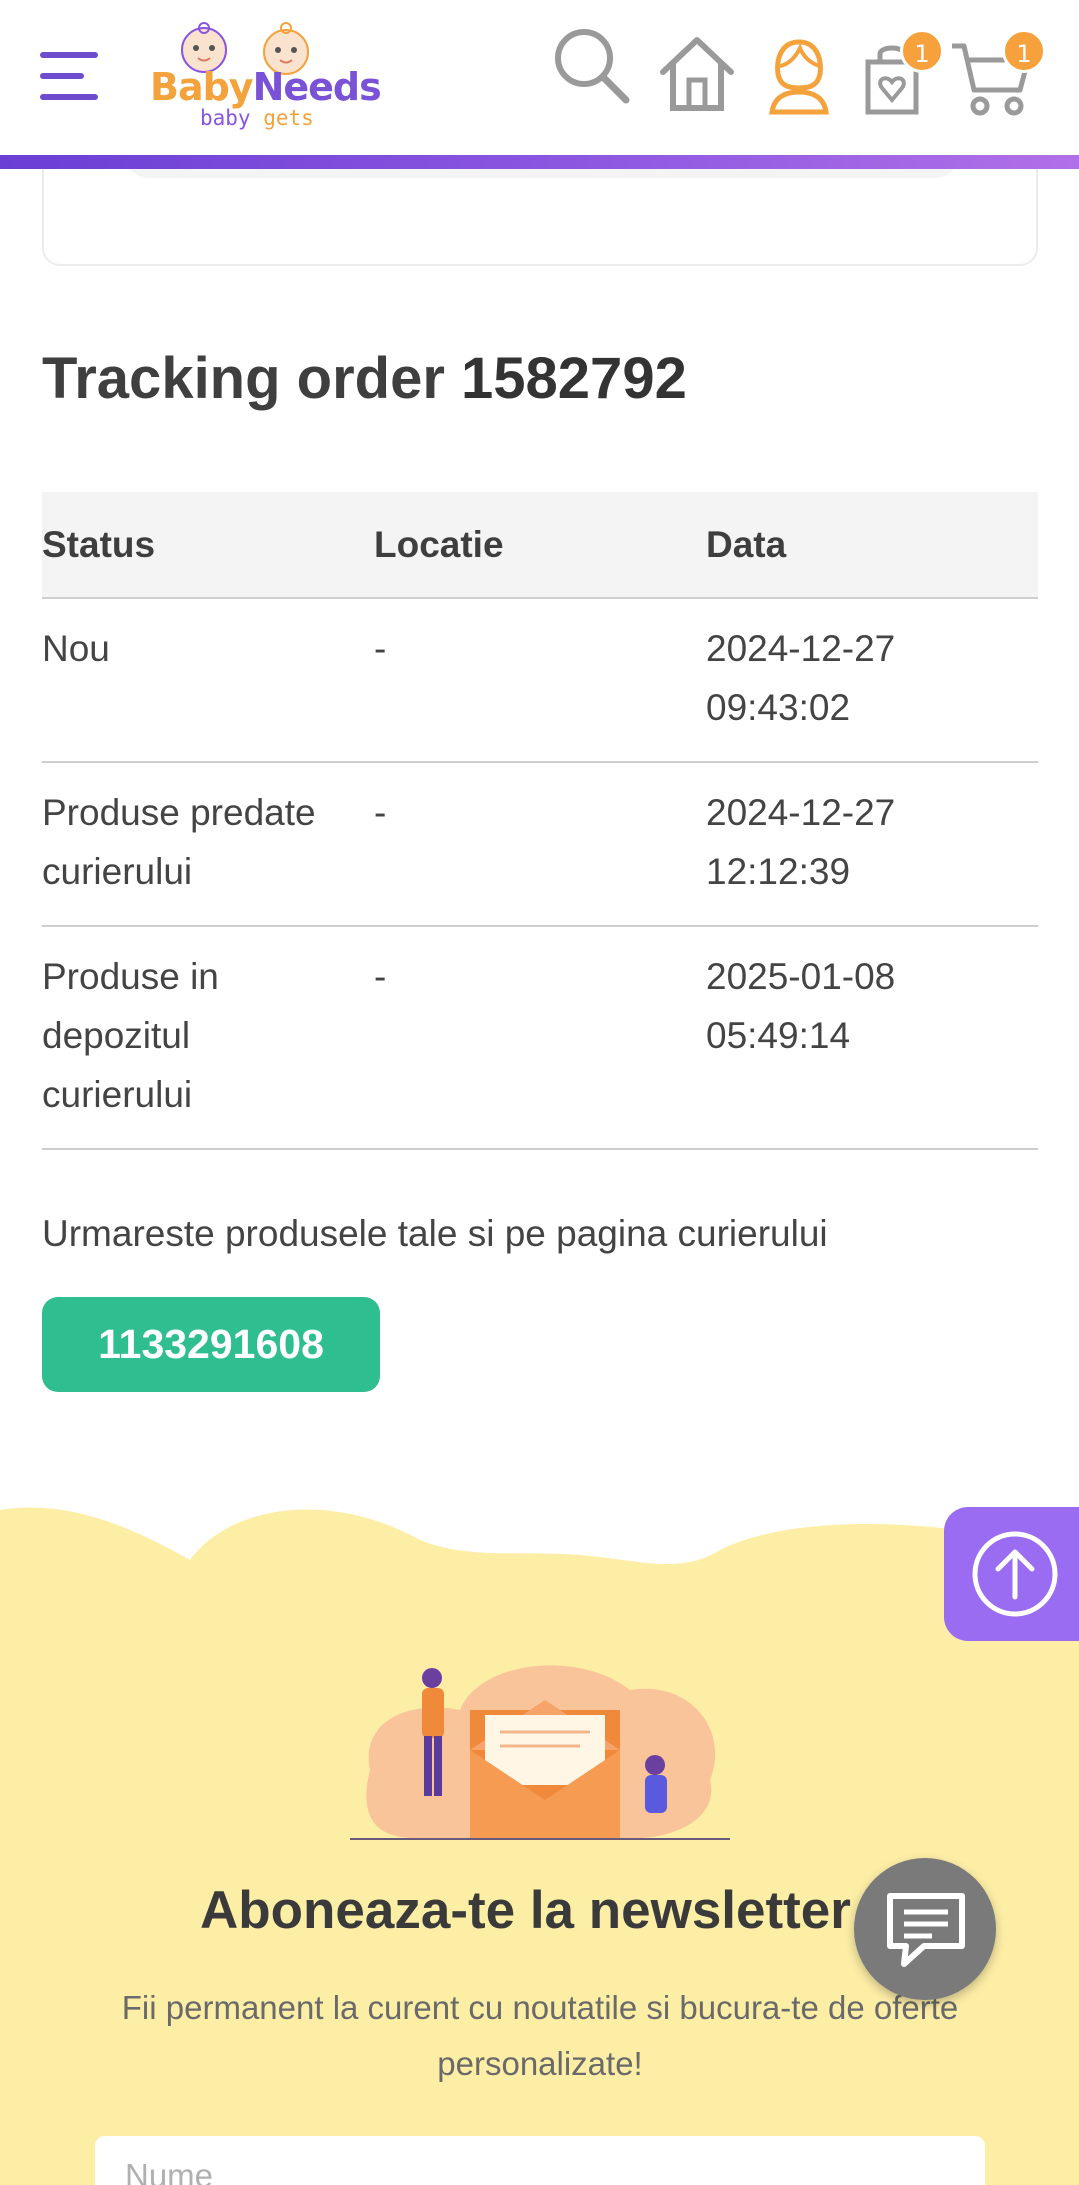 The height and width of the screenshot is (2185, 1079). Describe the element at coordinates (1024, 51) in the screenshot. I see `cart-count-badge: 1` at that location.